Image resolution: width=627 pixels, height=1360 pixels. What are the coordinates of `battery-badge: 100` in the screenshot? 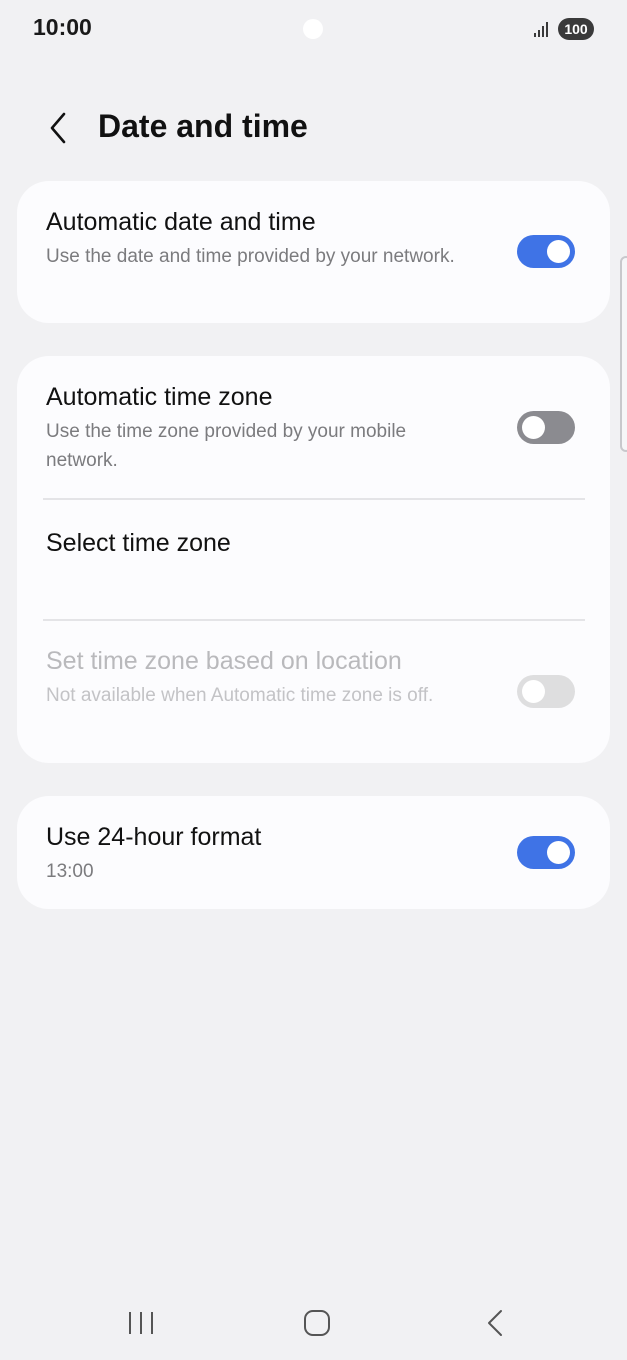 It's located at (576, 29).